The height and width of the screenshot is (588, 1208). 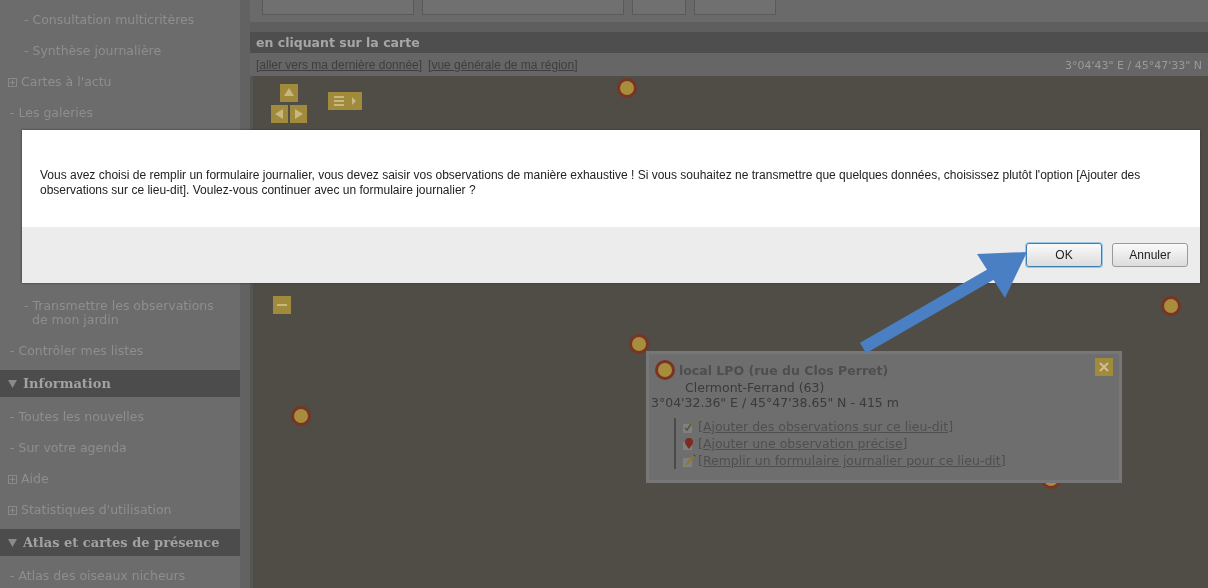 I want to click on ok-button: OK, so click(x=1064, y=255).